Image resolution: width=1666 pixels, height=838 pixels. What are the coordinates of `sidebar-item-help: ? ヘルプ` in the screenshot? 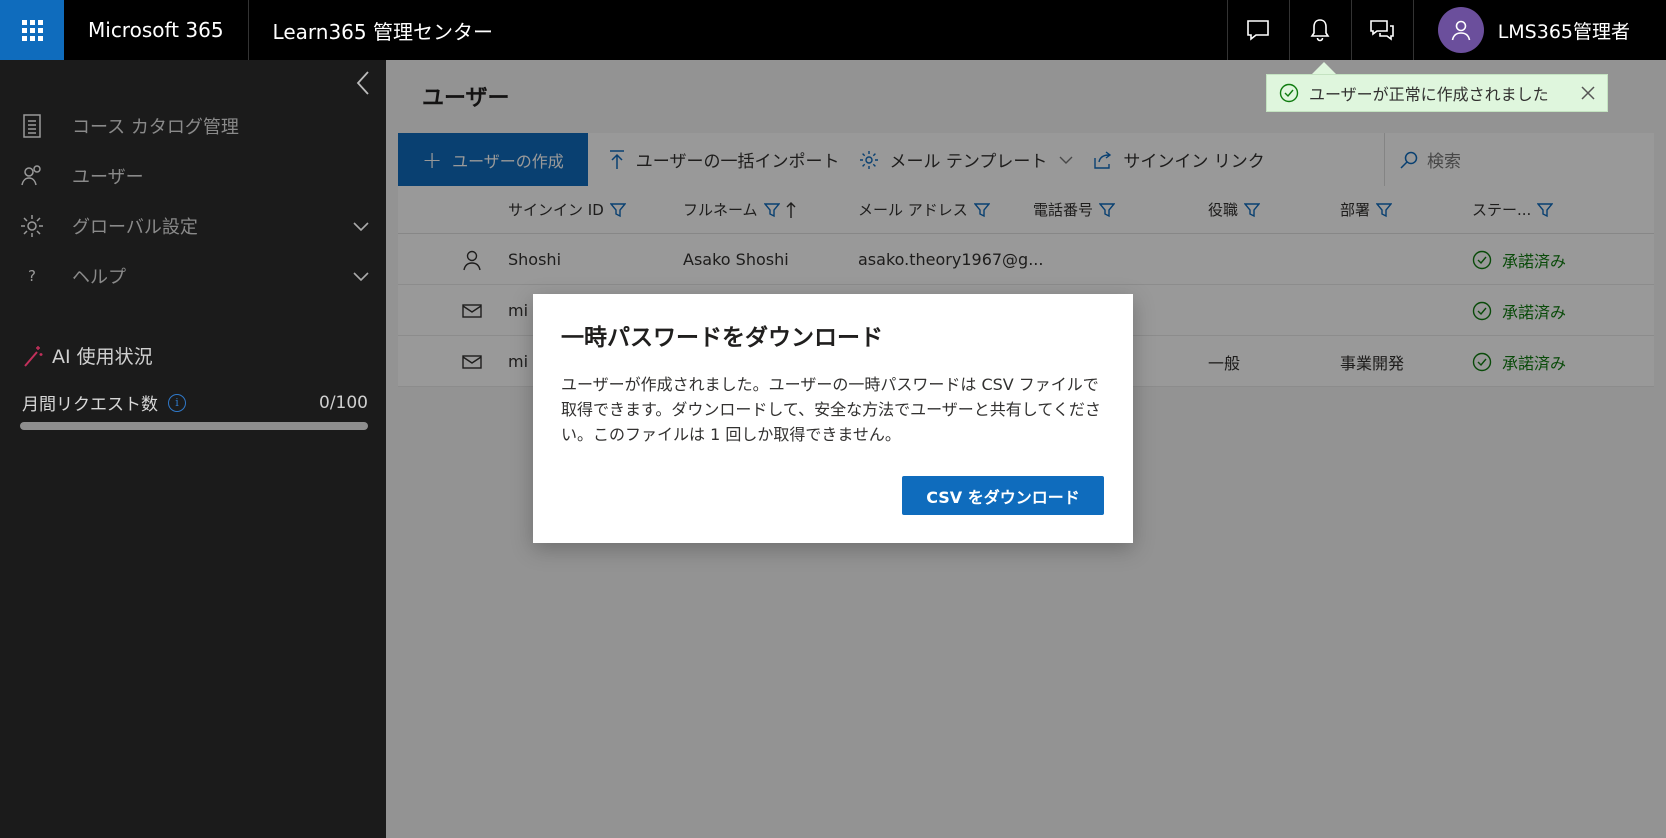 It's located at (194, 276).